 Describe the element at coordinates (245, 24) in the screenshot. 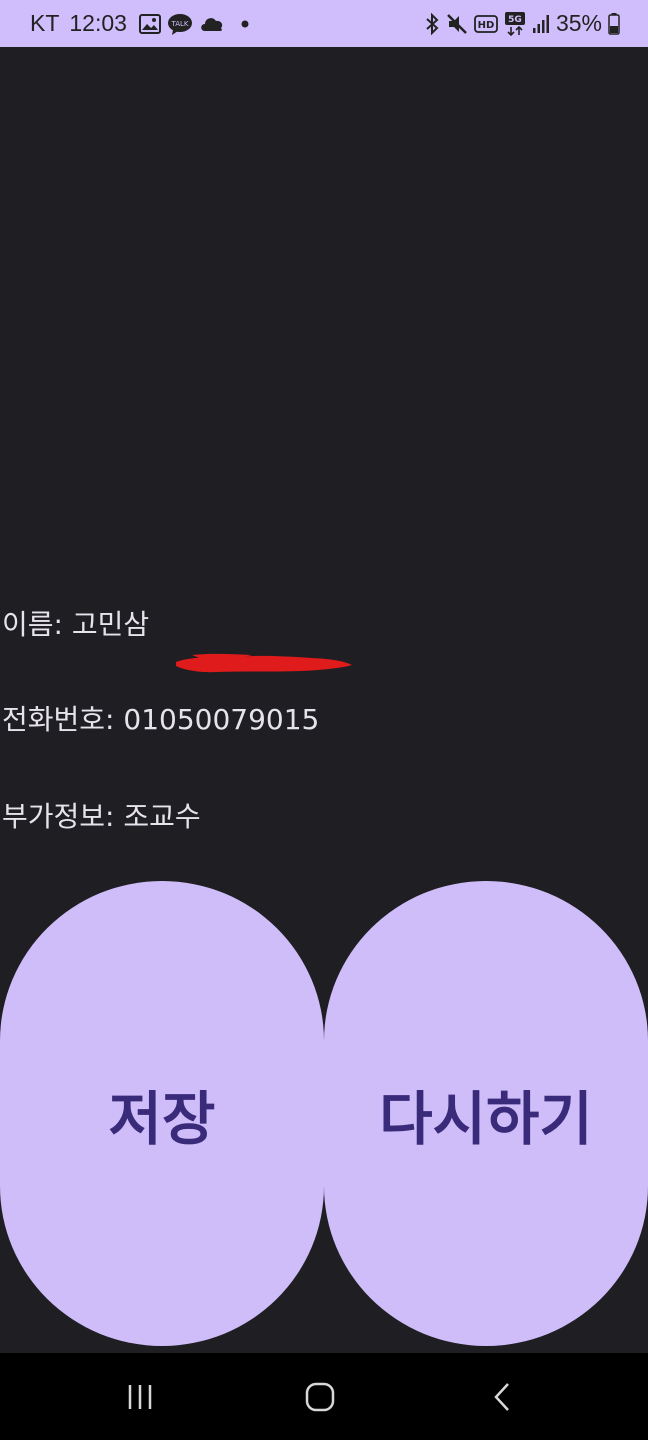

I see `dot-icon` at that location.